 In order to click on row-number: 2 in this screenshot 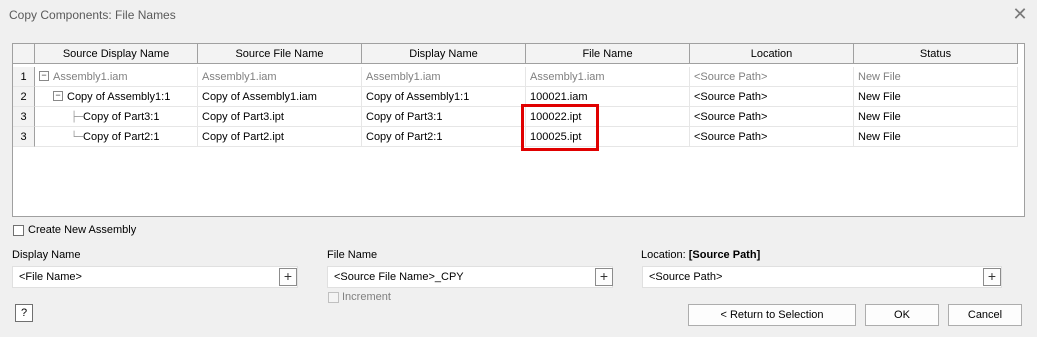, I will do `click(24, 97)`.